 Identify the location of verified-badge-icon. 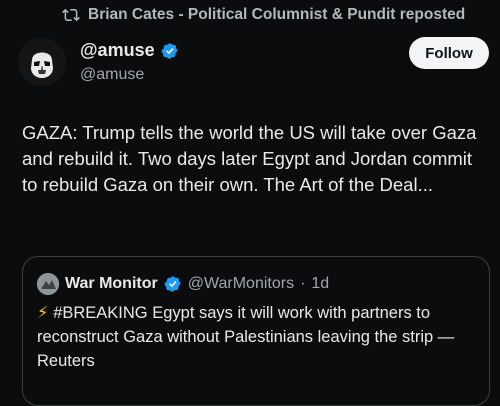
(169, 50).